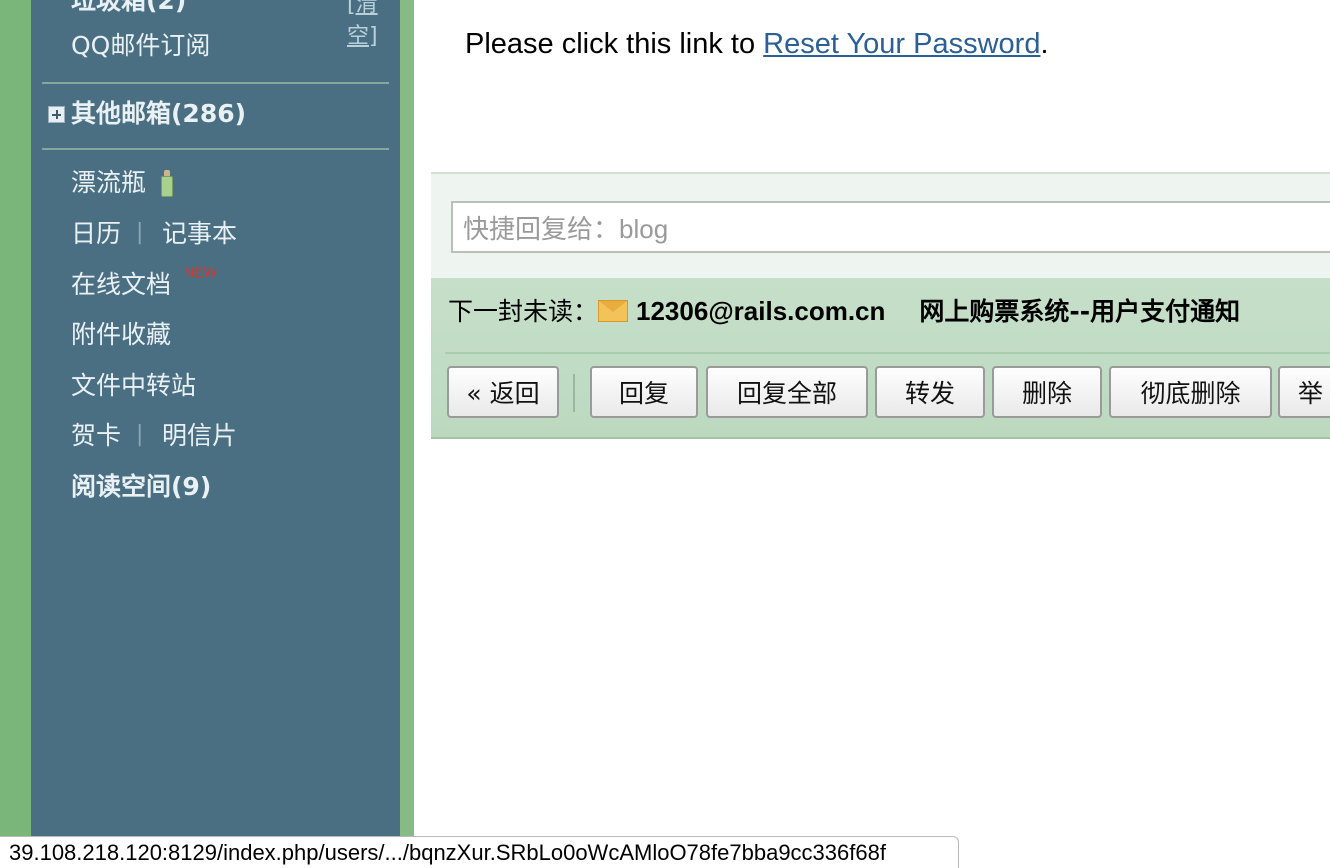 Image resolution: width=1330 pixels, height=868 pixels. What do you see at coordinates (523, 311) in the screenshot?
I see `next-unread-label: 下一封未读：` at bounding box center [523, 311].